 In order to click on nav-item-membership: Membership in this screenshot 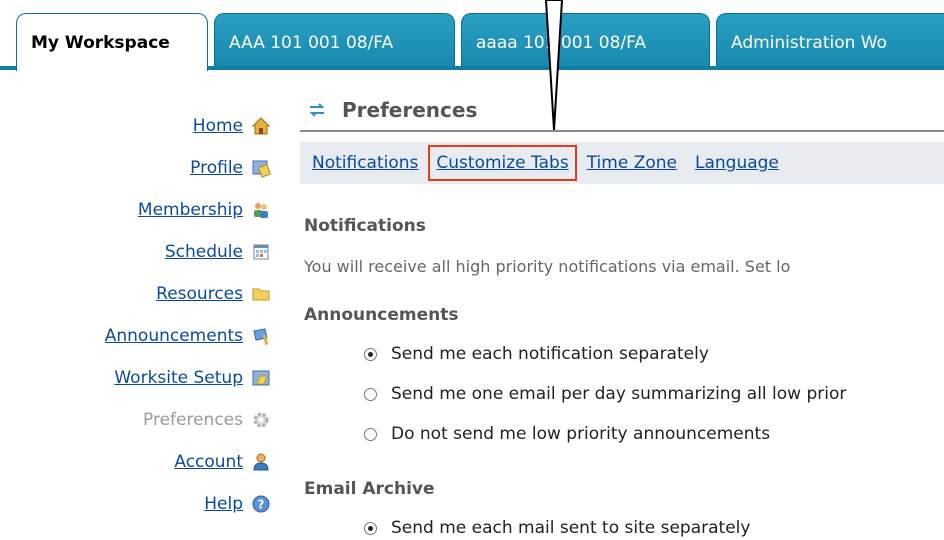, I will do `click(204, 210)`.